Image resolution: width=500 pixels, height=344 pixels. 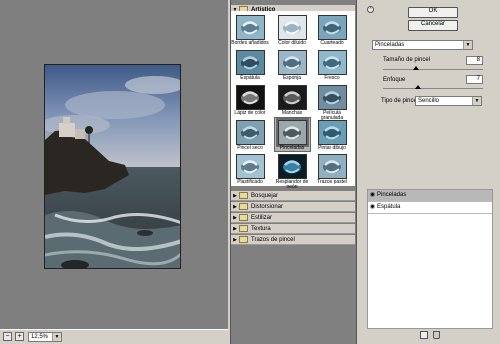 I want to click on category-folder: ▶ Textura, so click(x=293, y=229).